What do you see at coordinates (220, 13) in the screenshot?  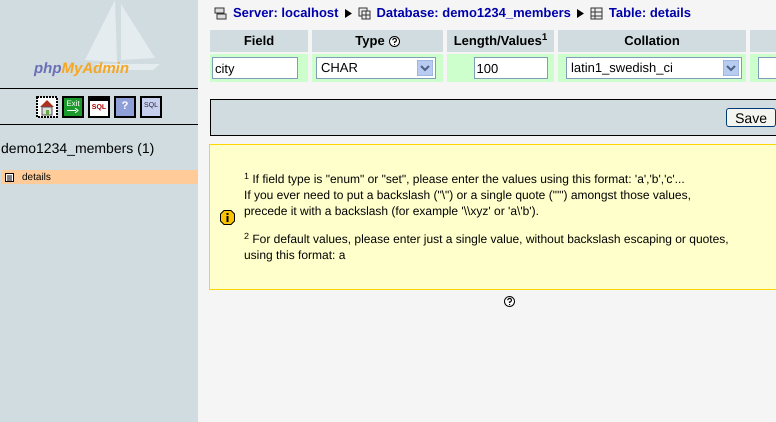 I see `server-icon` at bounding box center [220, 13].